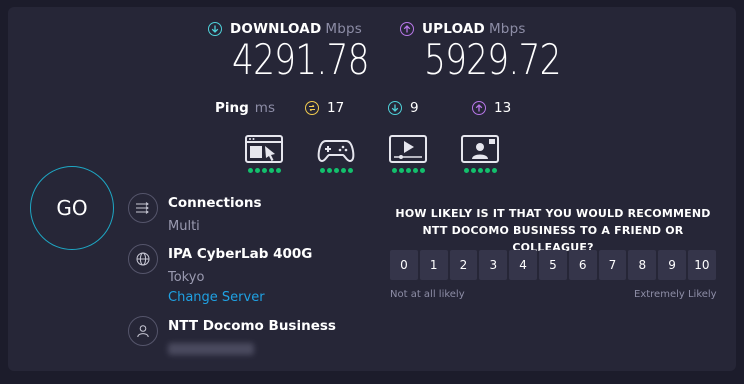 The image size is (744, 384). What do you see at coordinates (215, 203) in the screenshot?
I see `connections-title: Connections` at bounding box center [215, 203].